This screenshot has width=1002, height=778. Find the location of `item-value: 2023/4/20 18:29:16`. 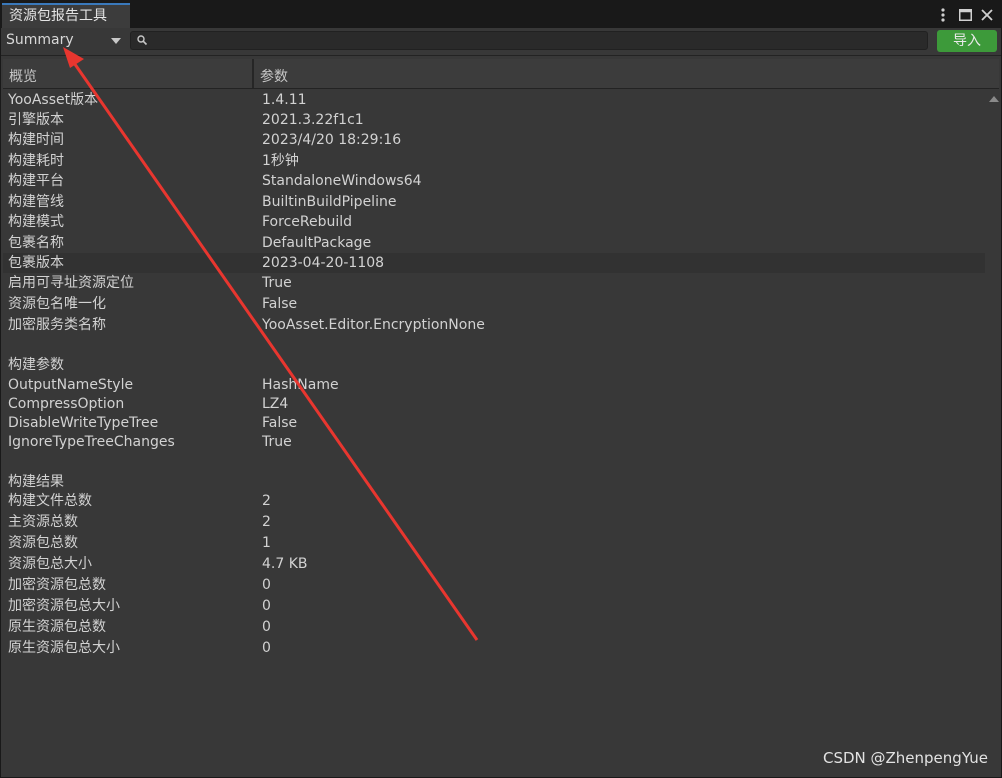

item-value: 2023/4/20 18:29:16 is located at coordinates (332, 140).